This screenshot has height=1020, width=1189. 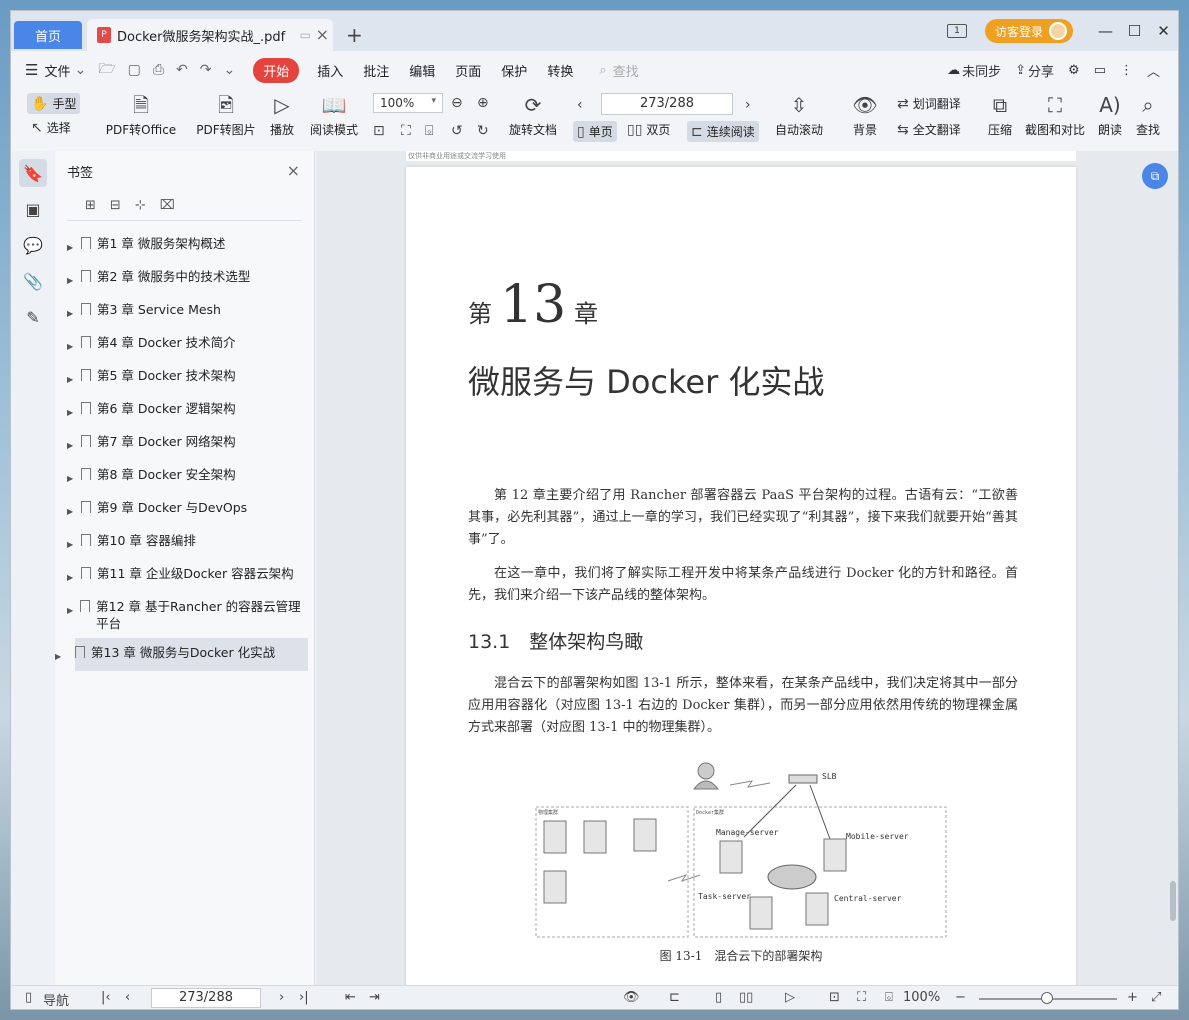 What do you see at coordinates (293, 170) in the screenshot?
I see `close-icon: ×` at bounding box center [293, 170].